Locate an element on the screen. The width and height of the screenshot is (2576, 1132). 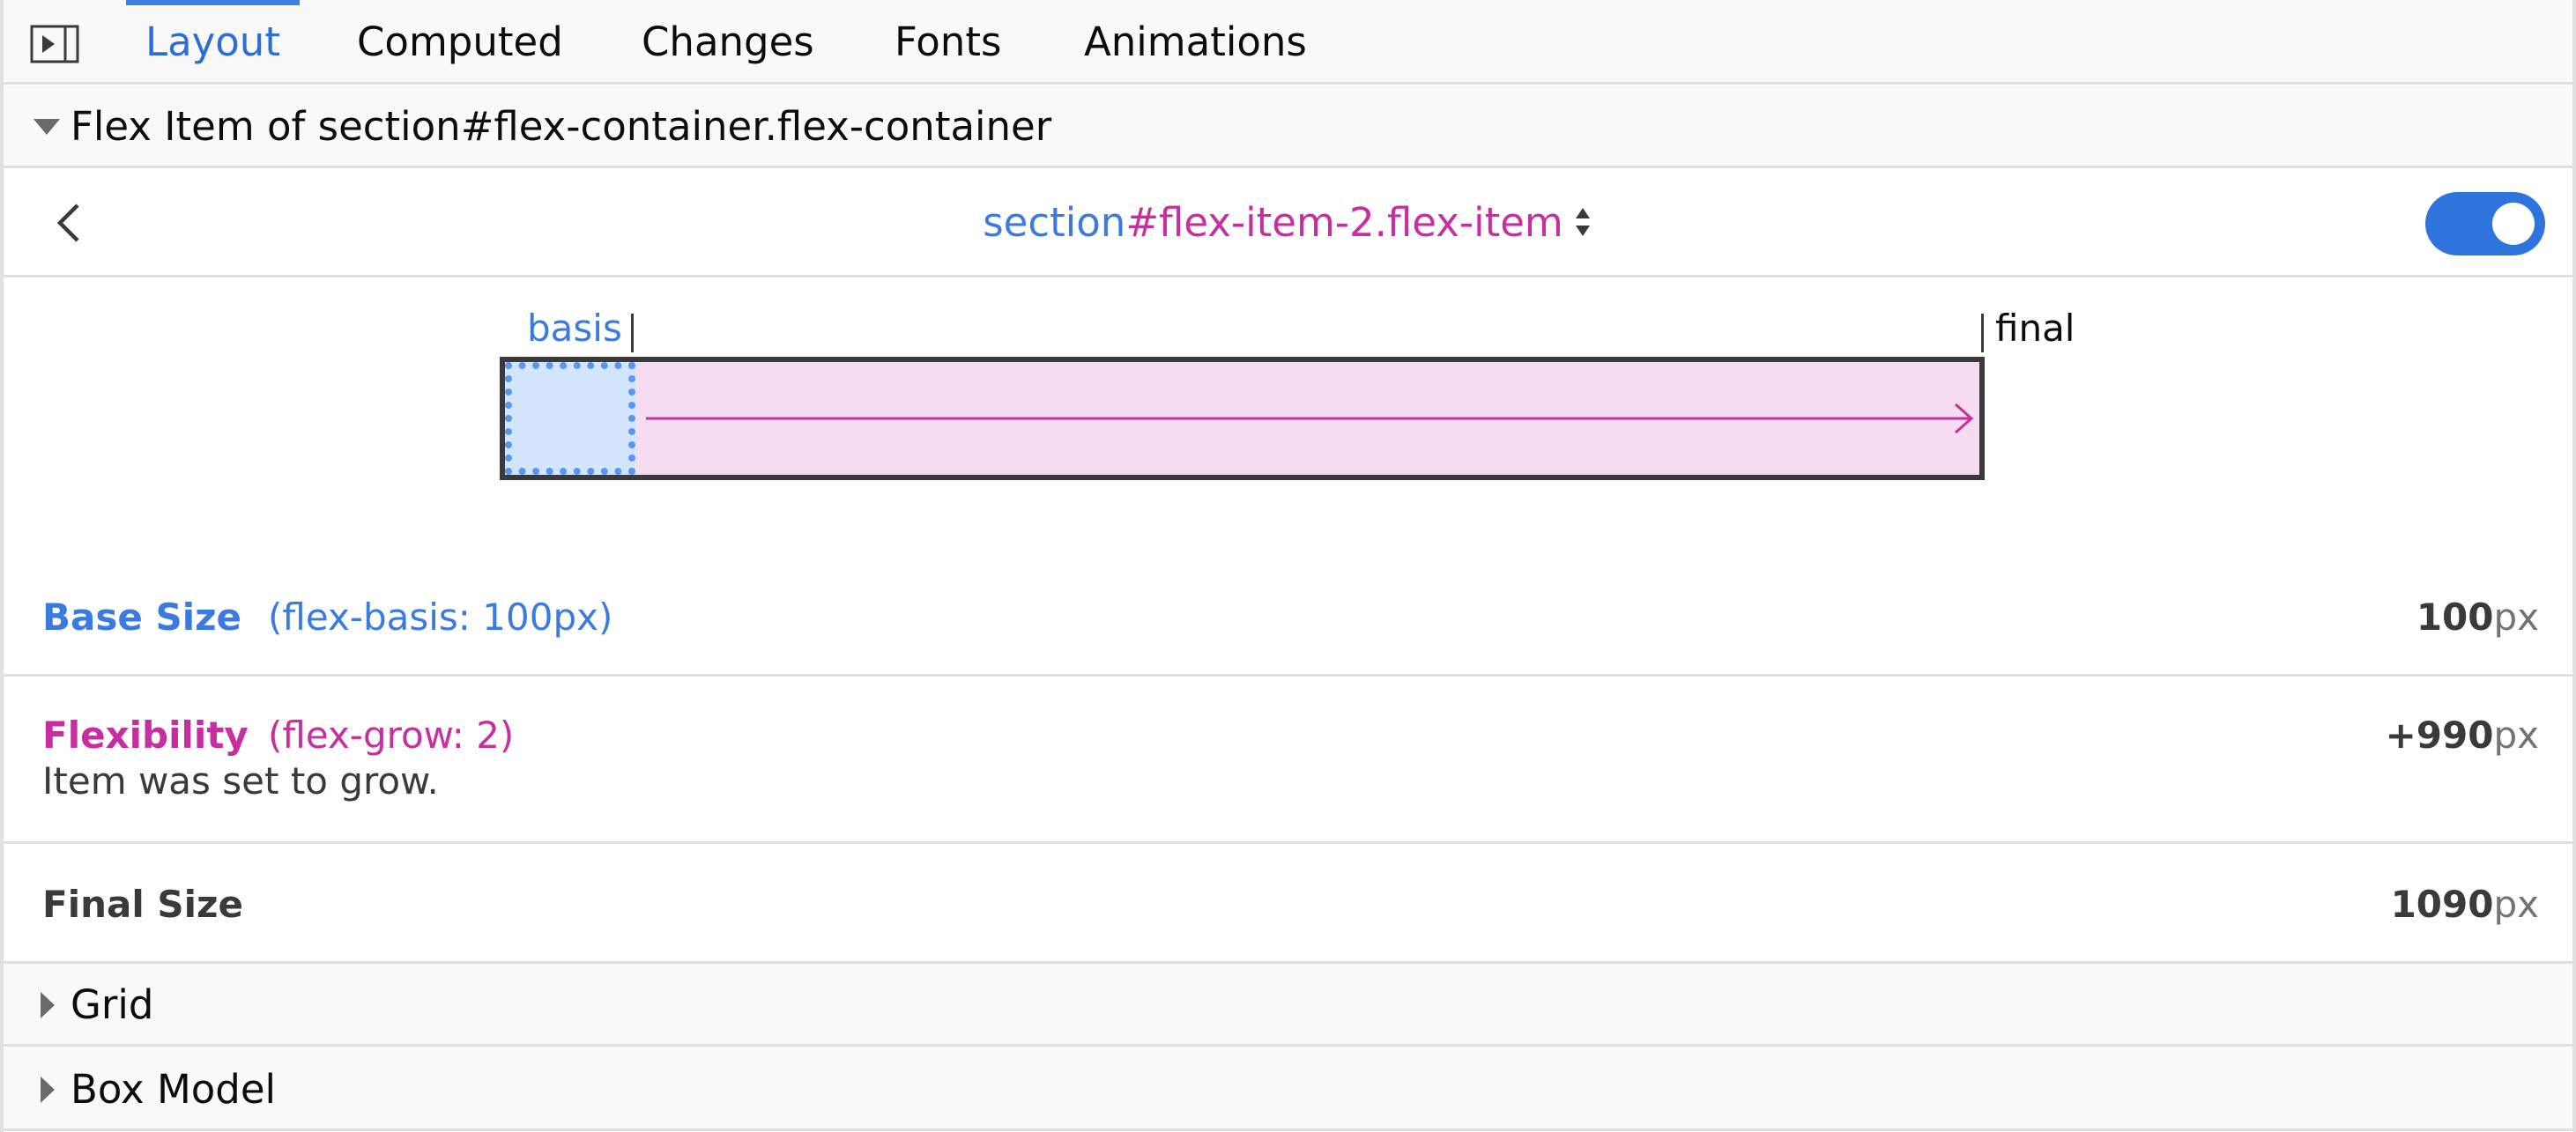
toggle-knob is located at coordinates (2513, 224).